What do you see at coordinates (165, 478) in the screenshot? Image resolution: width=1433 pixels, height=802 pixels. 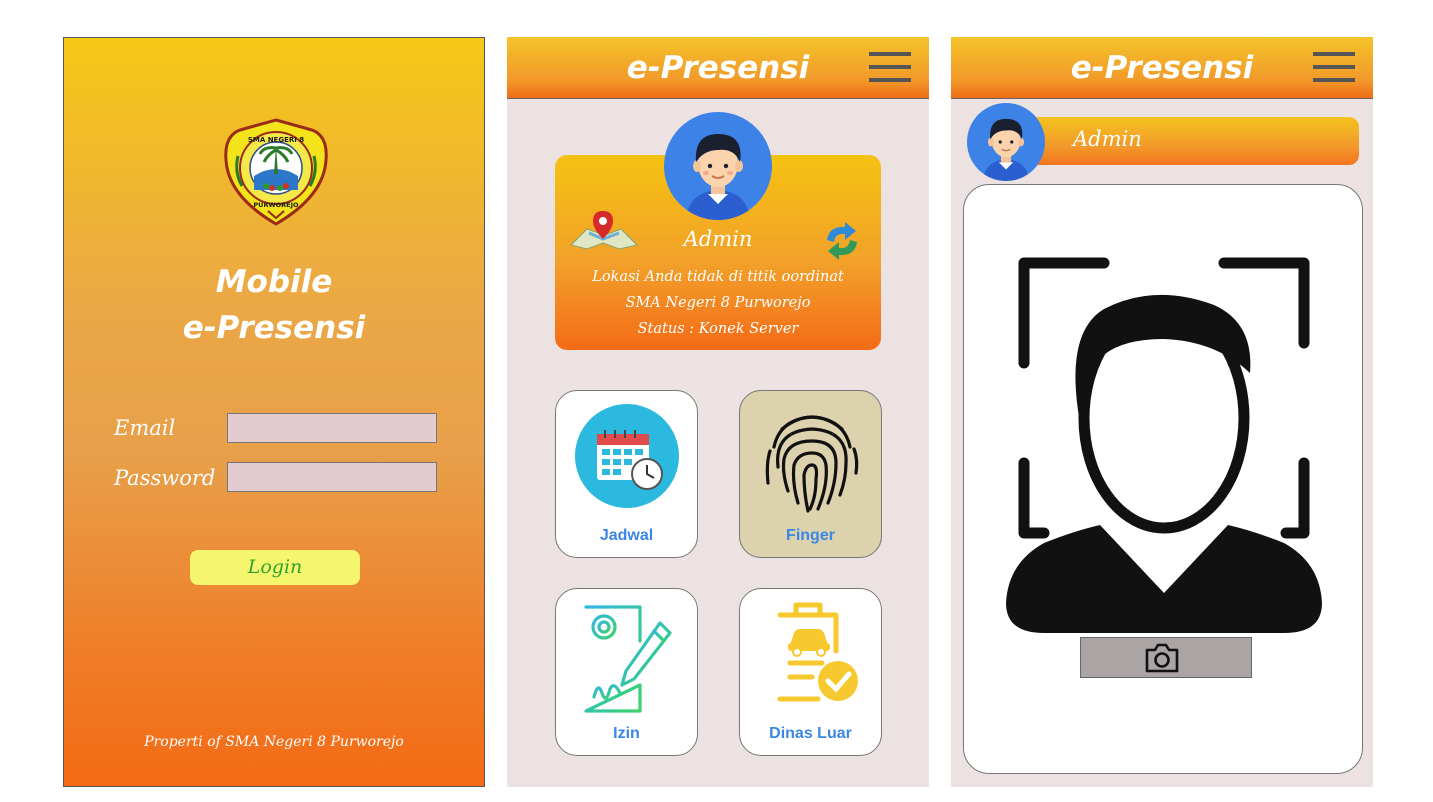 I see `password-label: Password` at bounding box center [165, 478].